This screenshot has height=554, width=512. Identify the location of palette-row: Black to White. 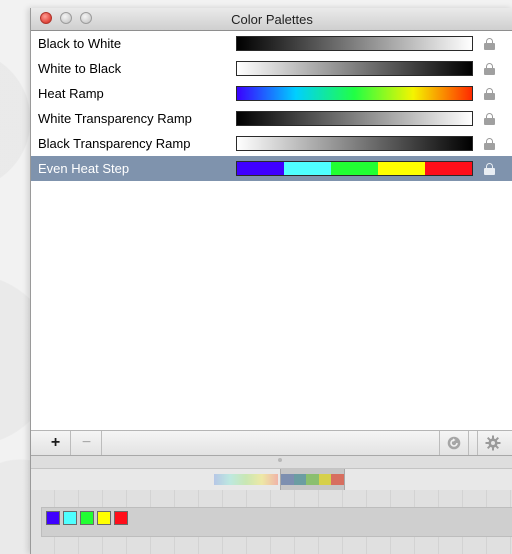
(271, 43).